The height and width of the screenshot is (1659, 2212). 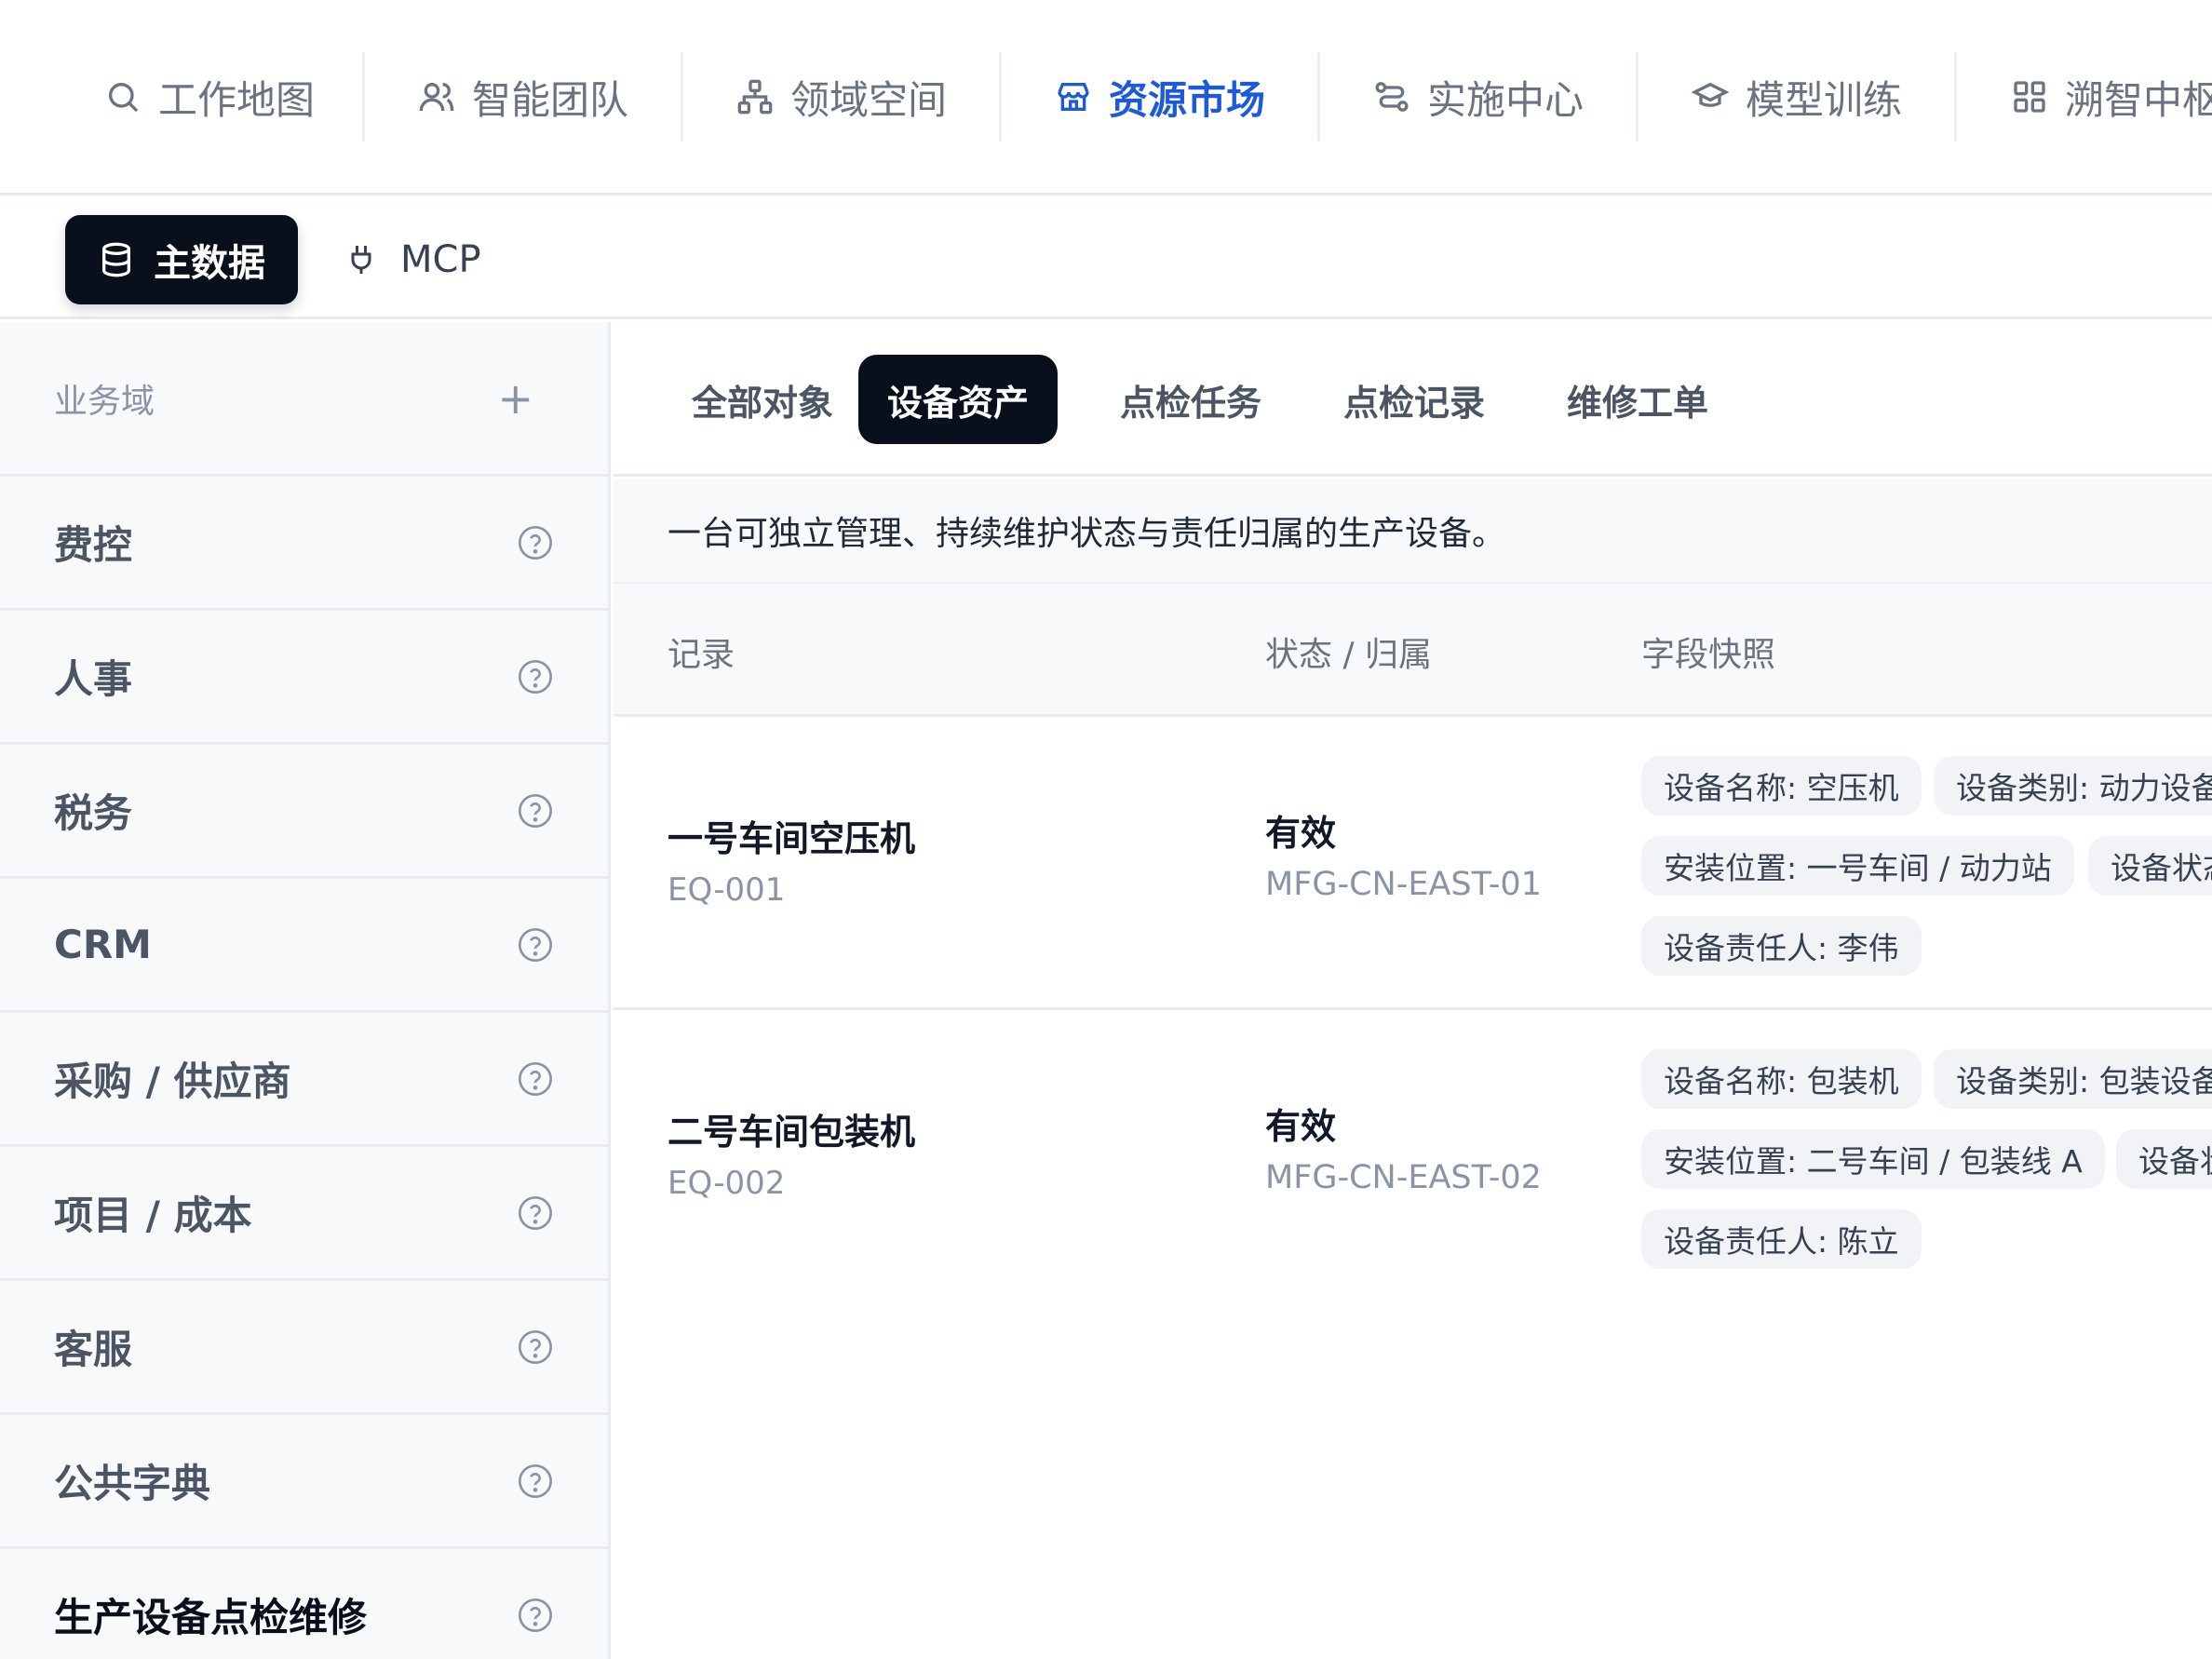 I want to click on field-chip: 设备名称: 包装机, so click(x=1781, y=1079).